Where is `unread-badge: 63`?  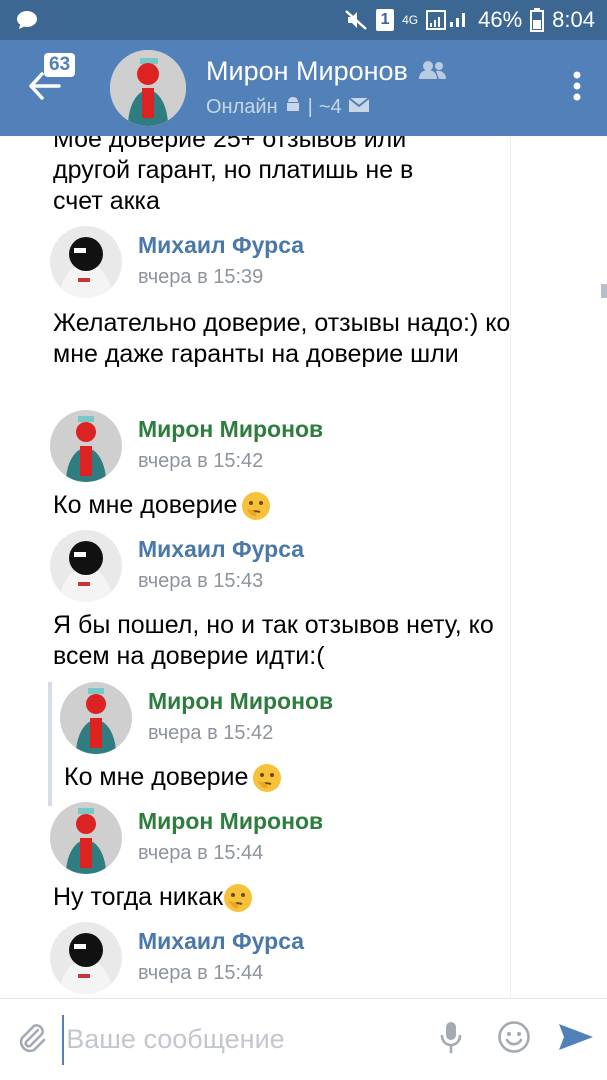 unread-badge: 63 is located at coordinates (60, 65).